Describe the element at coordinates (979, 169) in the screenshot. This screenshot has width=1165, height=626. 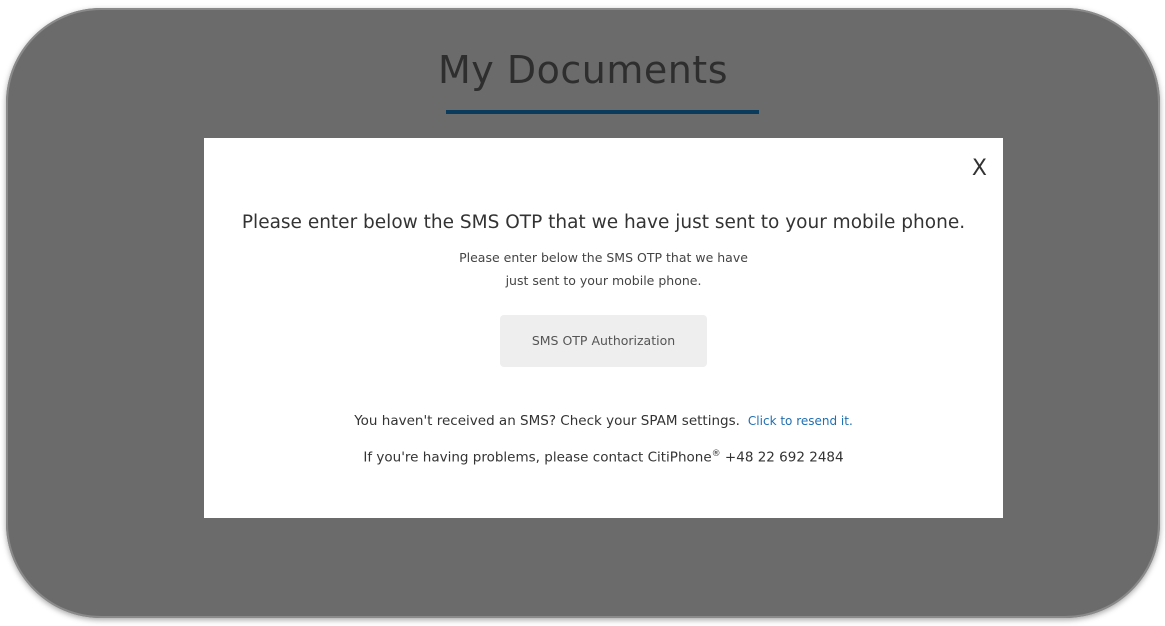
I see `close-button: X` at that location.